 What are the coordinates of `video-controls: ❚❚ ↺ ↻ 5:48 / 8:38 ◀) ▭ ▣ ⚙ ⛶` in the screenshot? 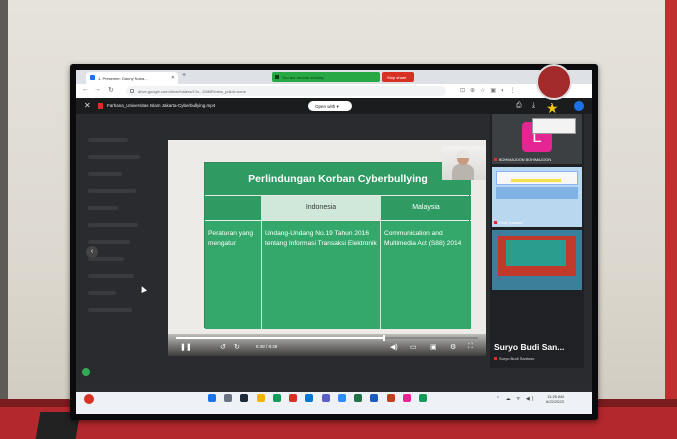 It's located at (327, 345).